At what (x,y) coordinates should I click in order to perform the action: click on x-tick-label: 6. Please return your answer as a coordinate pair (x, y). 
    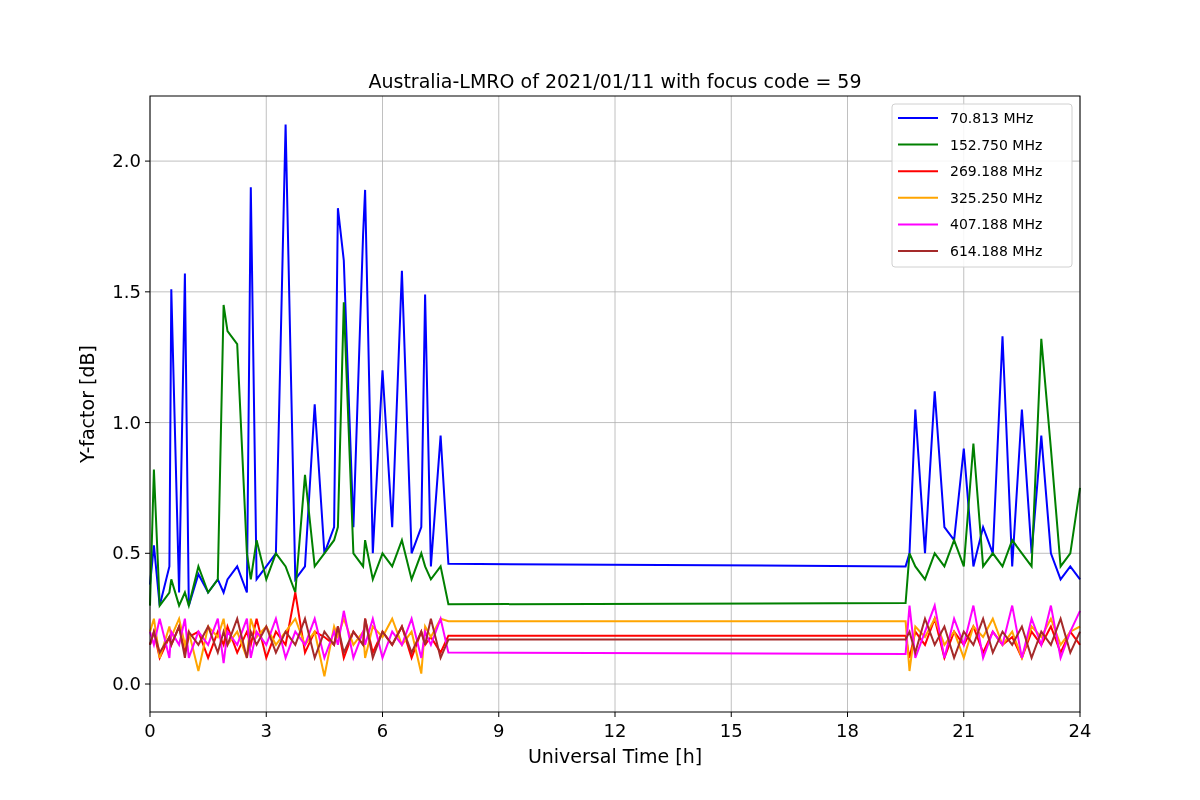
    Looking at the image, I should click on (382, 730).